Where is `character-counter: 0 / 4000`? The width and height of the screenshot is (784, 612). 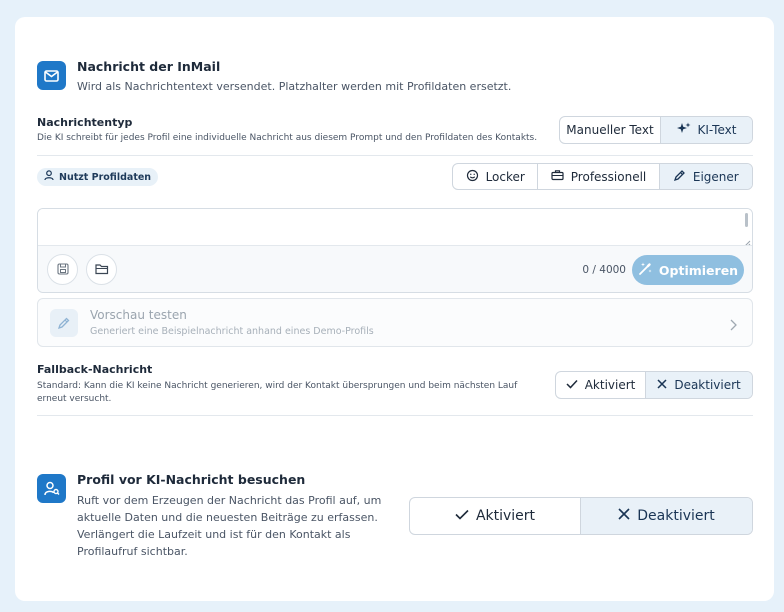
character-counter: 0 / 4000 is located at coordinates (604, 270).